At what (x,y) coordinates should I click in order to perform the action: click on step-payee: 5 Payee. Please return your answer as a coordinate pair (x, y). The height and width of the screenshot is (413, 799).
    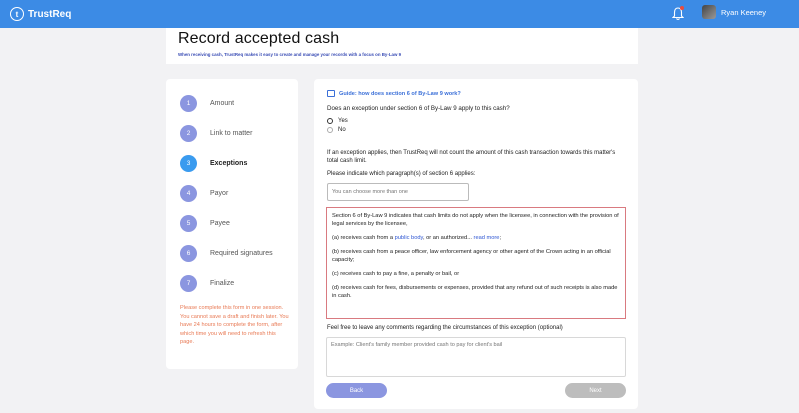
    Looking at the image, I should click on (205, 223).